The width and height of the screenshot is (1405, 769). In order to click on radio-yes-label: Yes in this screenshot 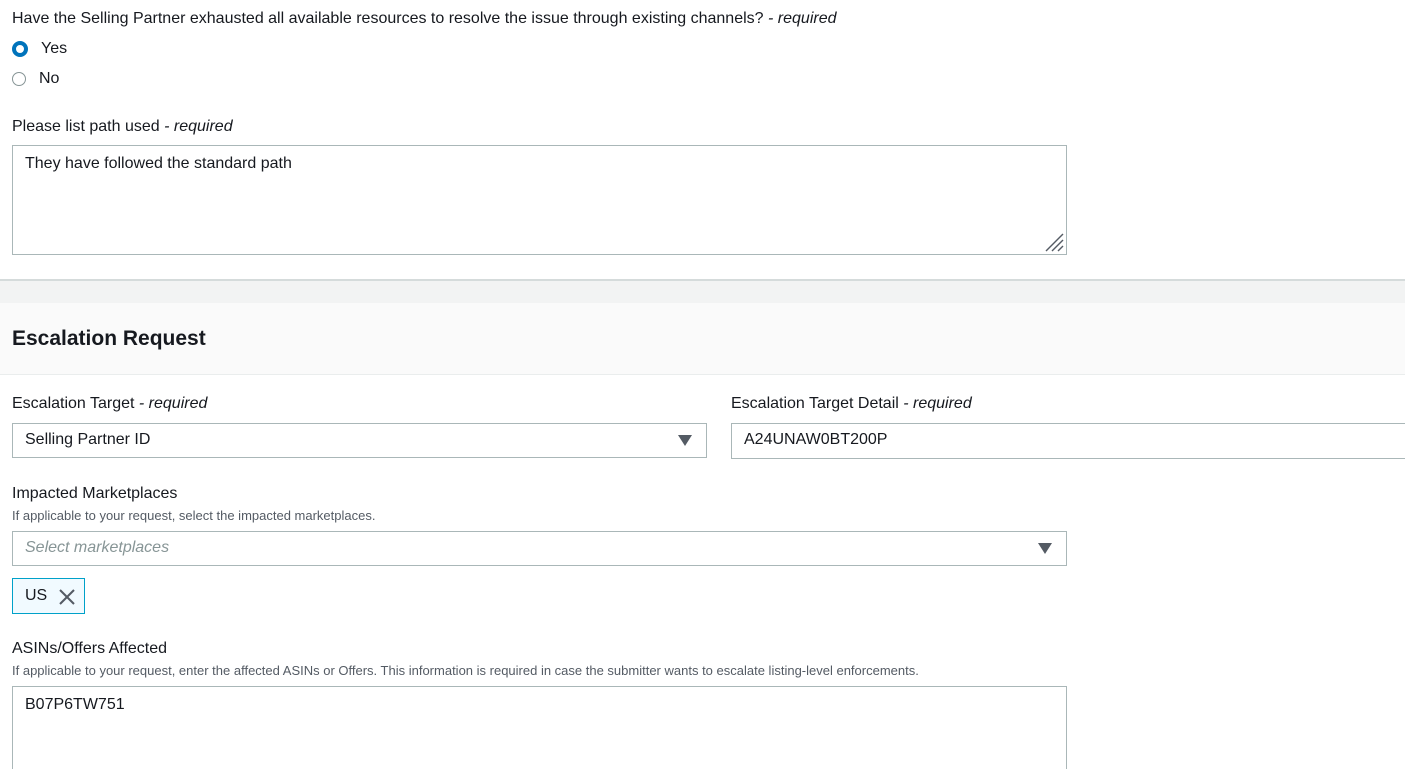, I will do `click(54, 49)`.